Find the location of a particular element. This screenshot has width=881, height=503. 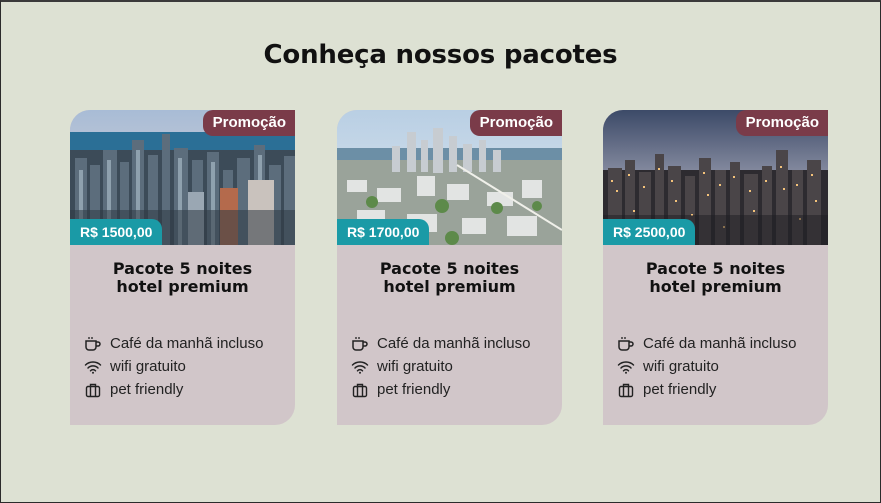

package-photo: Promoção R$ 2500,00 is located at coordinates (715, 177).